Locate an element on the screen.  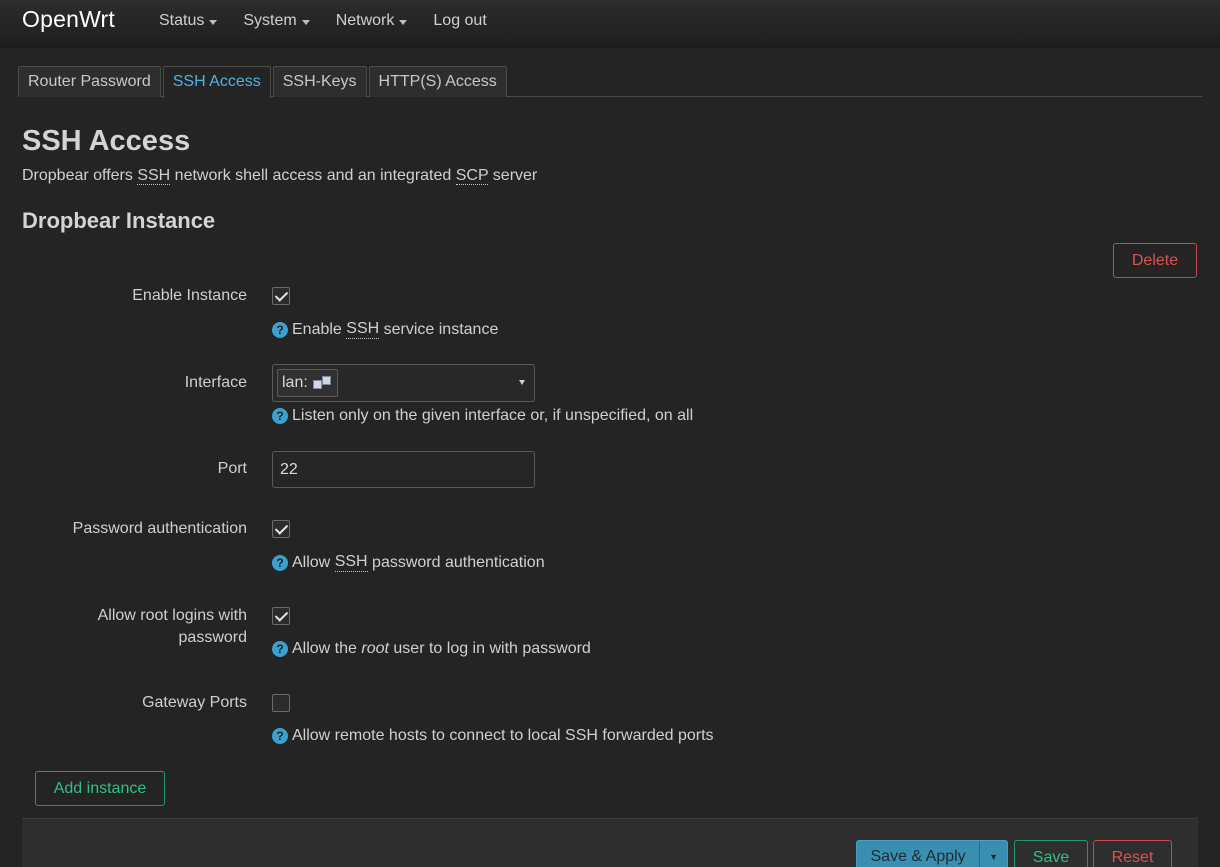
reset-button: Reset is located at coordinates (1132, 853).